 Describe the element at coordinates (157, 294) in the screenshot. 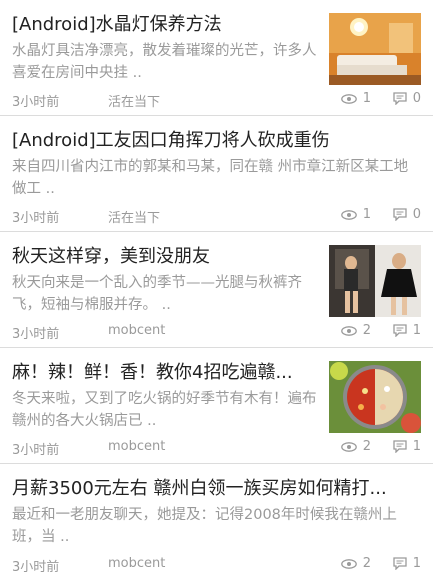

I see `article-summary: 秋天向来是一个乱入的季节——光腿与秋裤齐飞，短袖与棉服并存。 ..` at that location.